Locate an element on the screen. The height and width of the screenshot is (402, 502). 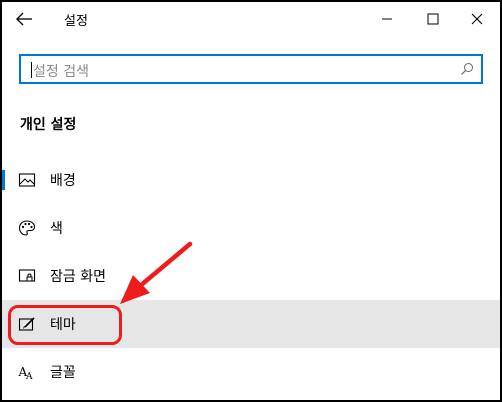
nav-item-colors: 색 is located at coordinates (251, 228).